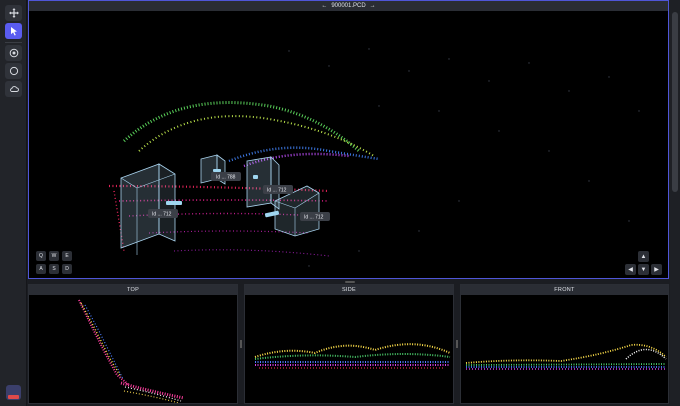 The width and height of the screenshot is (680, 406). I want to click on circle-tool-button, so click(13, 71).